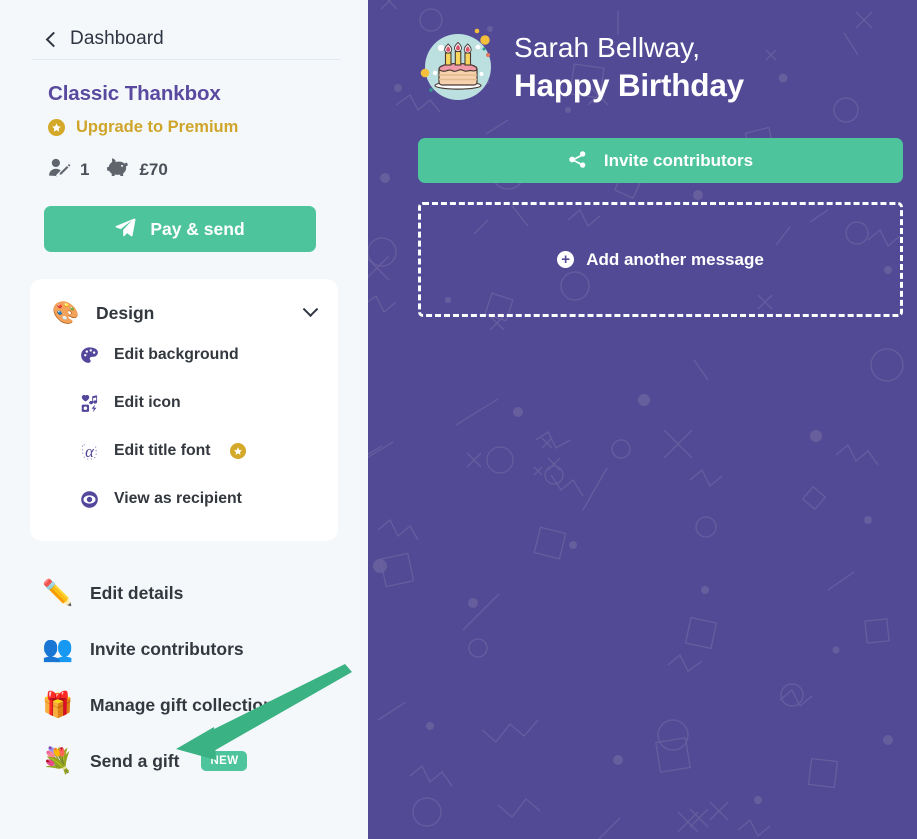 The height and width of the screenshot is (839, 917). Describe the element at coordinates (125, 312) in the screenshot. I see `design-panel-title: Design` at that location.